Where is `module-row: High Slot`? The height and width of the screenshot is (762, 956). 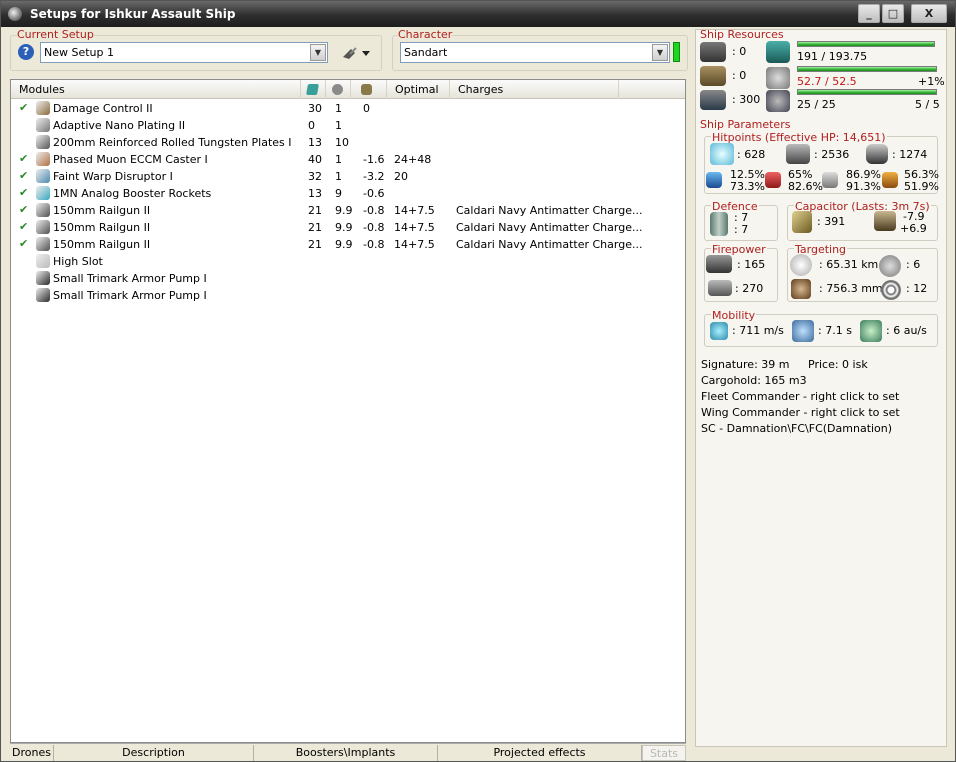 module-row: High Slot is located at coordinates (348, 261).